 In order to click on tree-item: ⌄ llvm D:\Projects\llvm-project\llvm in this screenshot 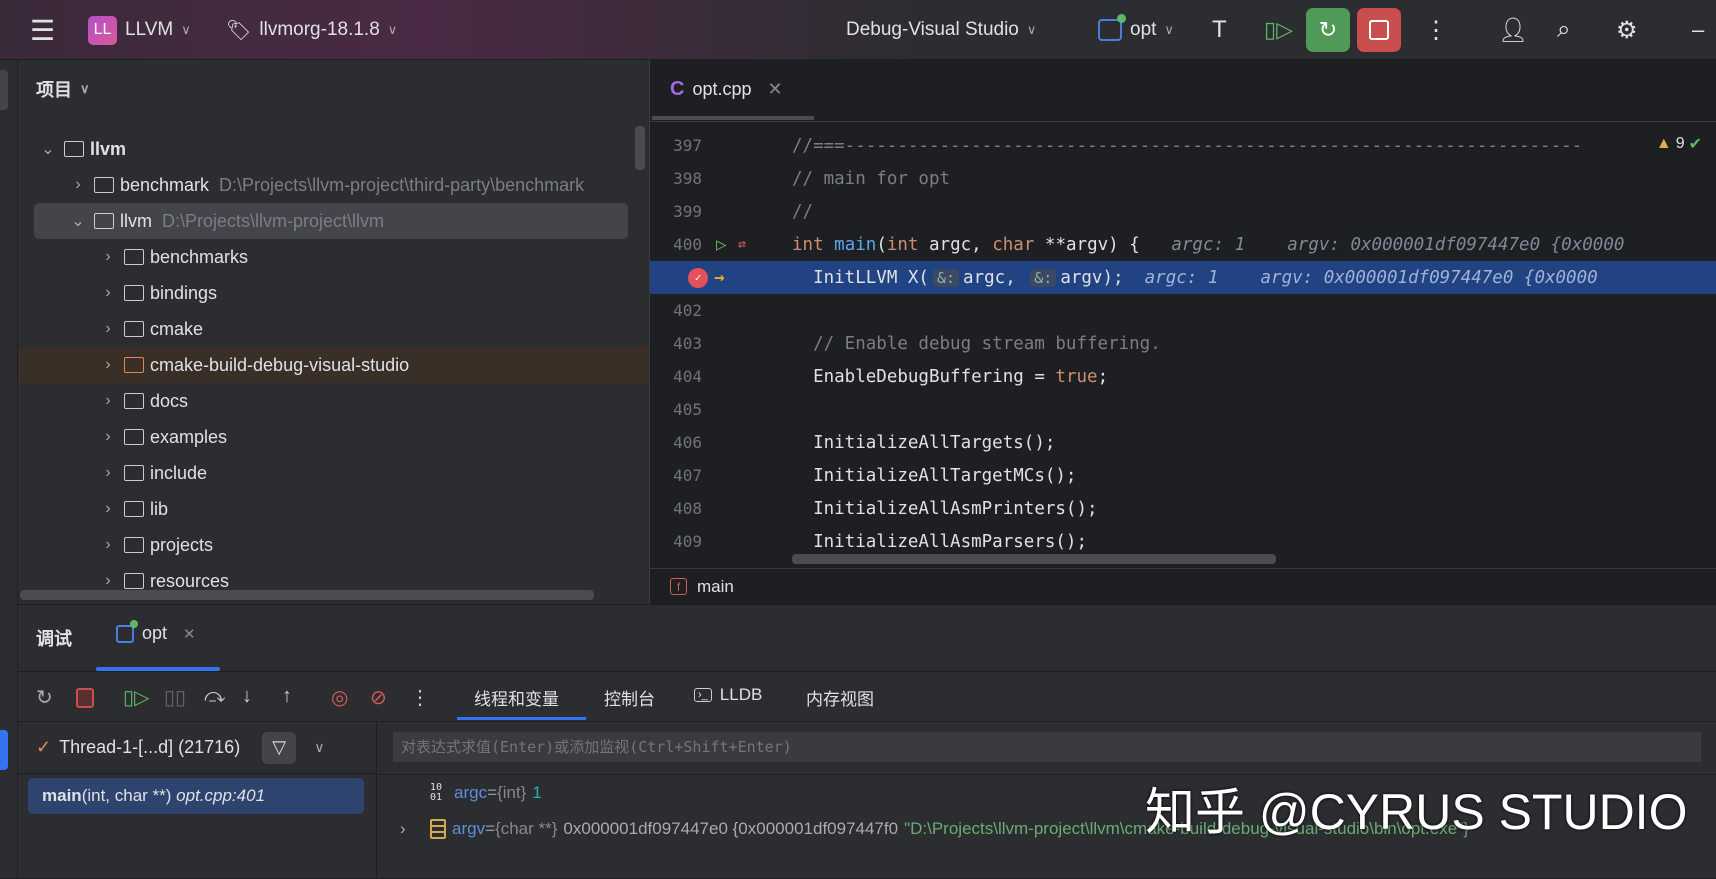, I will do `click(331, 221)`.